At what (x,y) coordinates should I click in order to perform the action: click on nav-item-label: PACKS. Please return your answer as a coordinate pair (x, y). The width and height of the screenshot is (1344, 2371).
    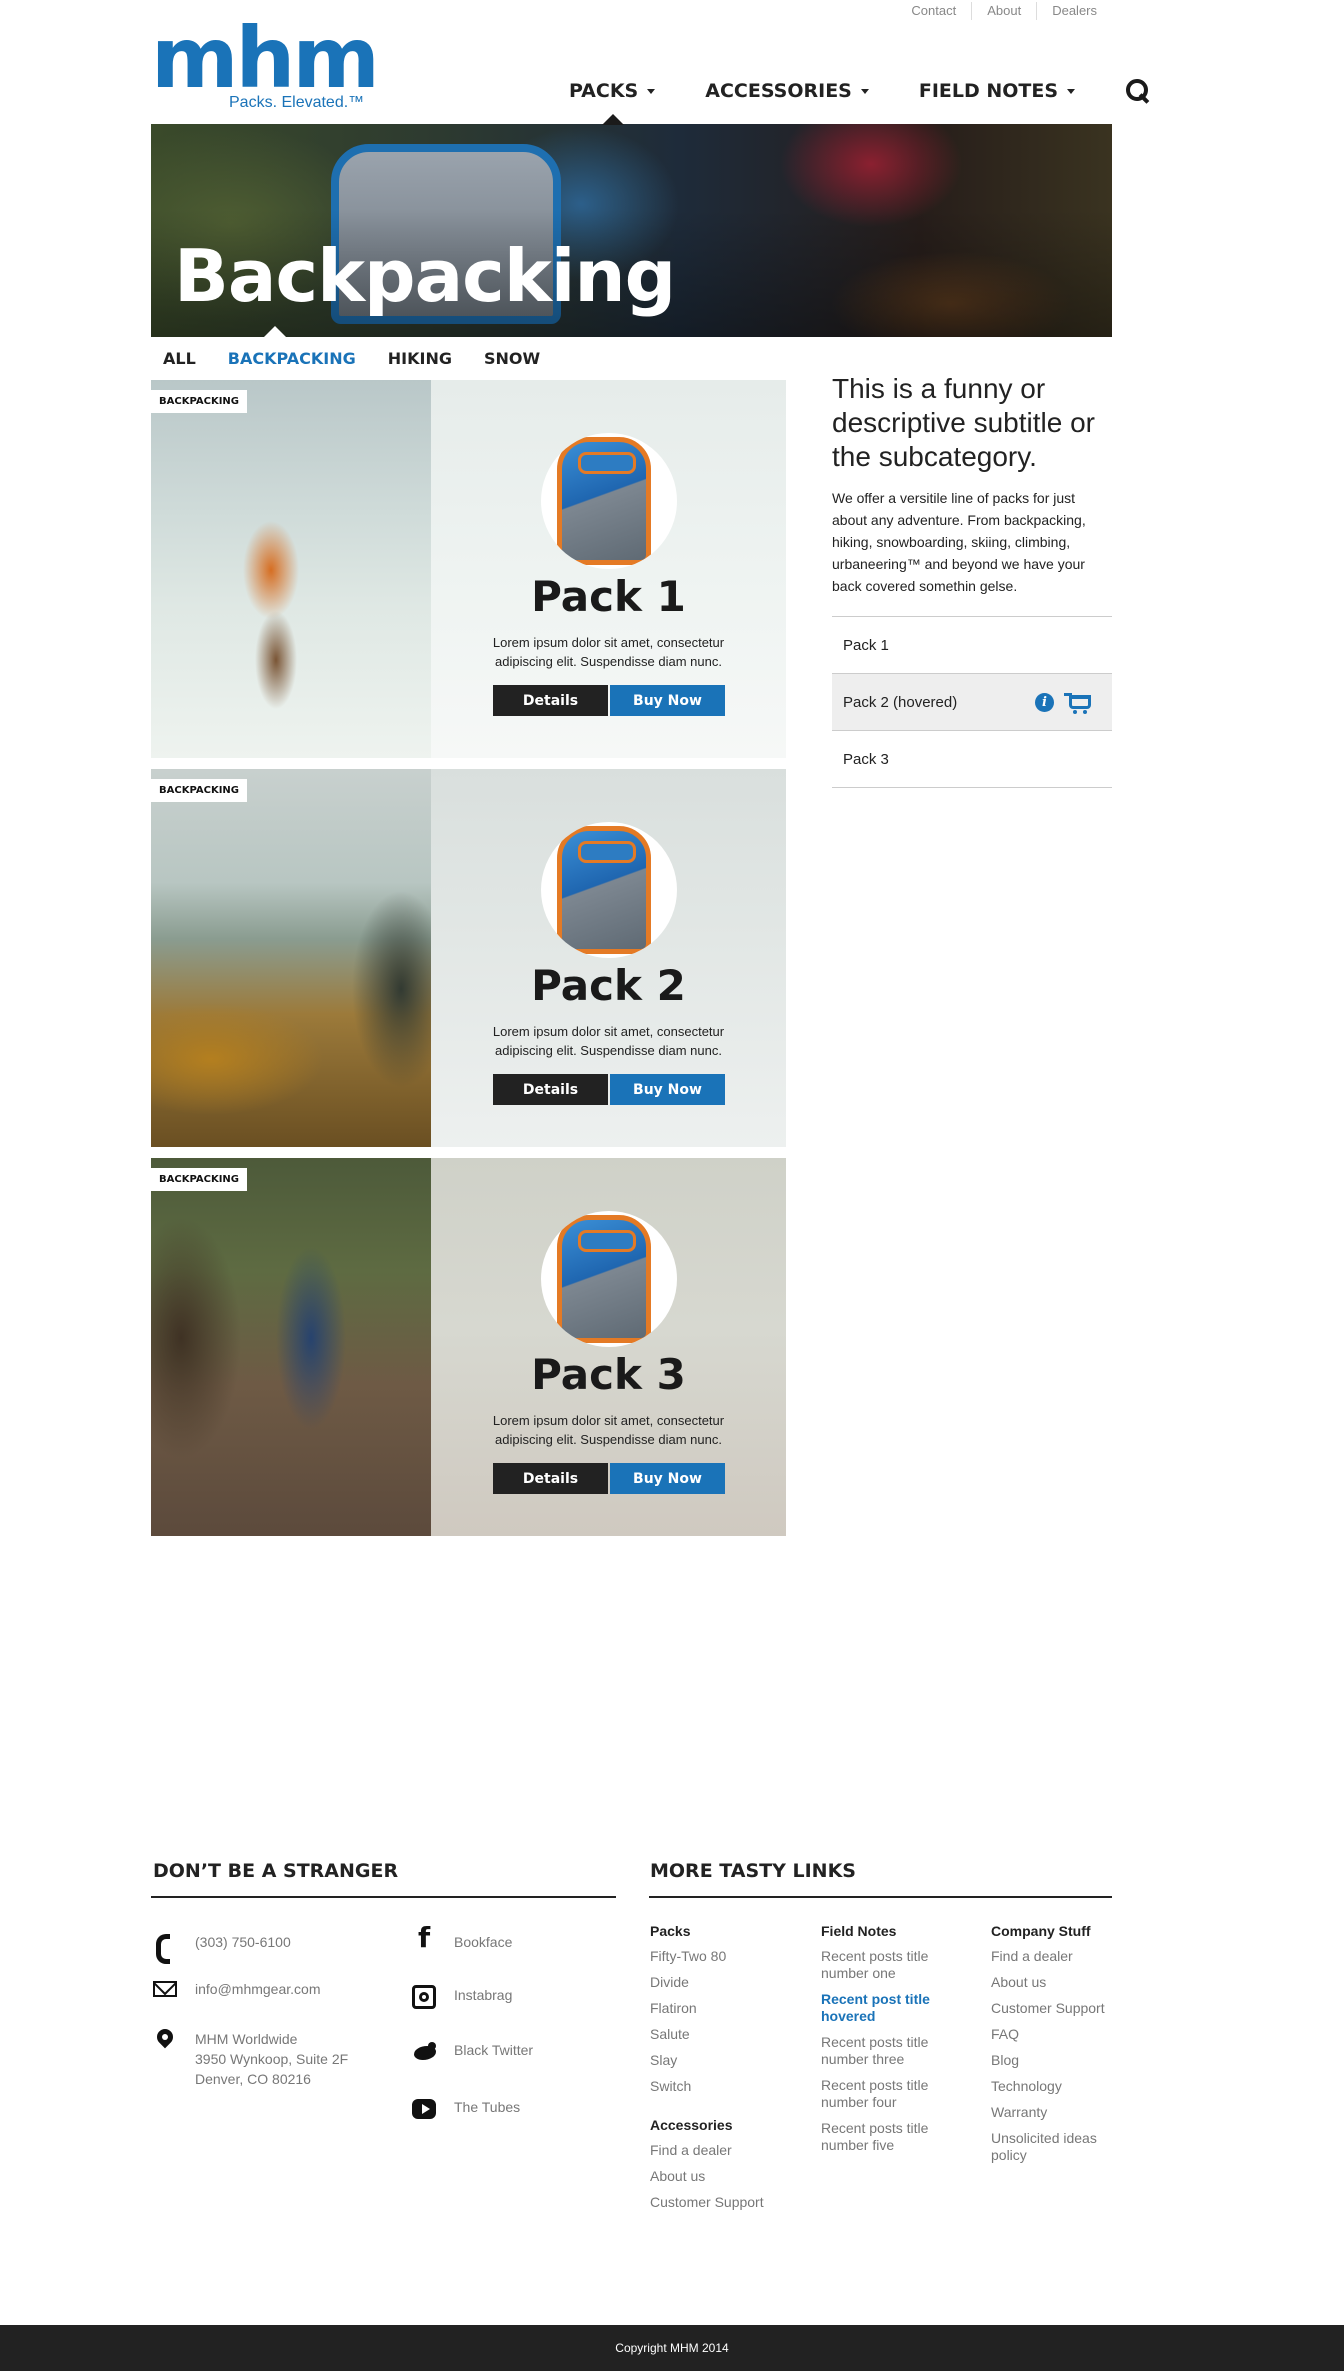
    Looking at the image, I should click on (604, 91).